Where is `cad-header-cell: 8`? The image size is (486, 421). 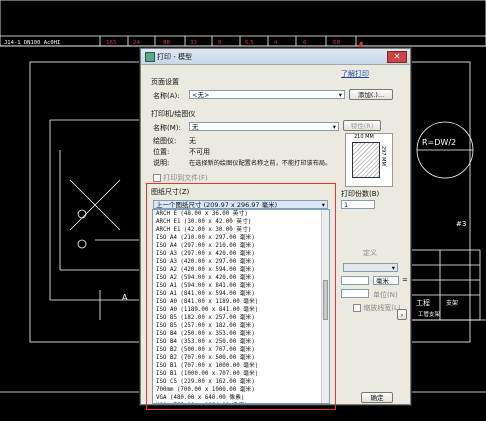 cad-header-cell: 8 is located at coordinates (220, 43).